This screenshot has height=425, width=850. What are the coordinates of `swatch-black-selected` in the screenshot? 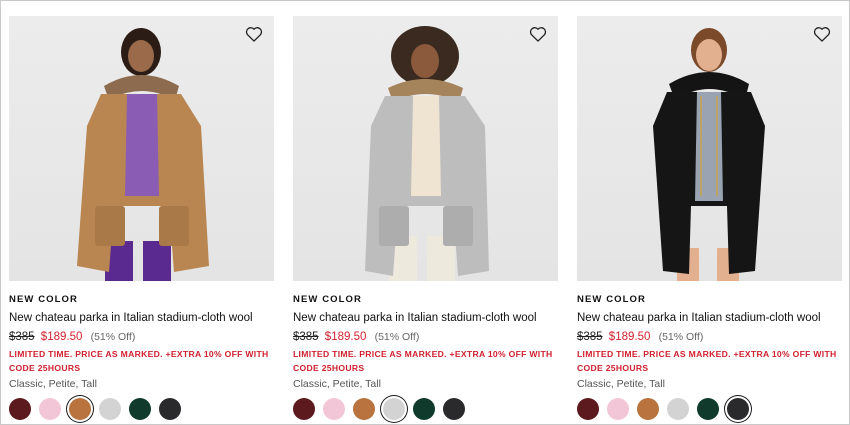 It's located at (738, 409).